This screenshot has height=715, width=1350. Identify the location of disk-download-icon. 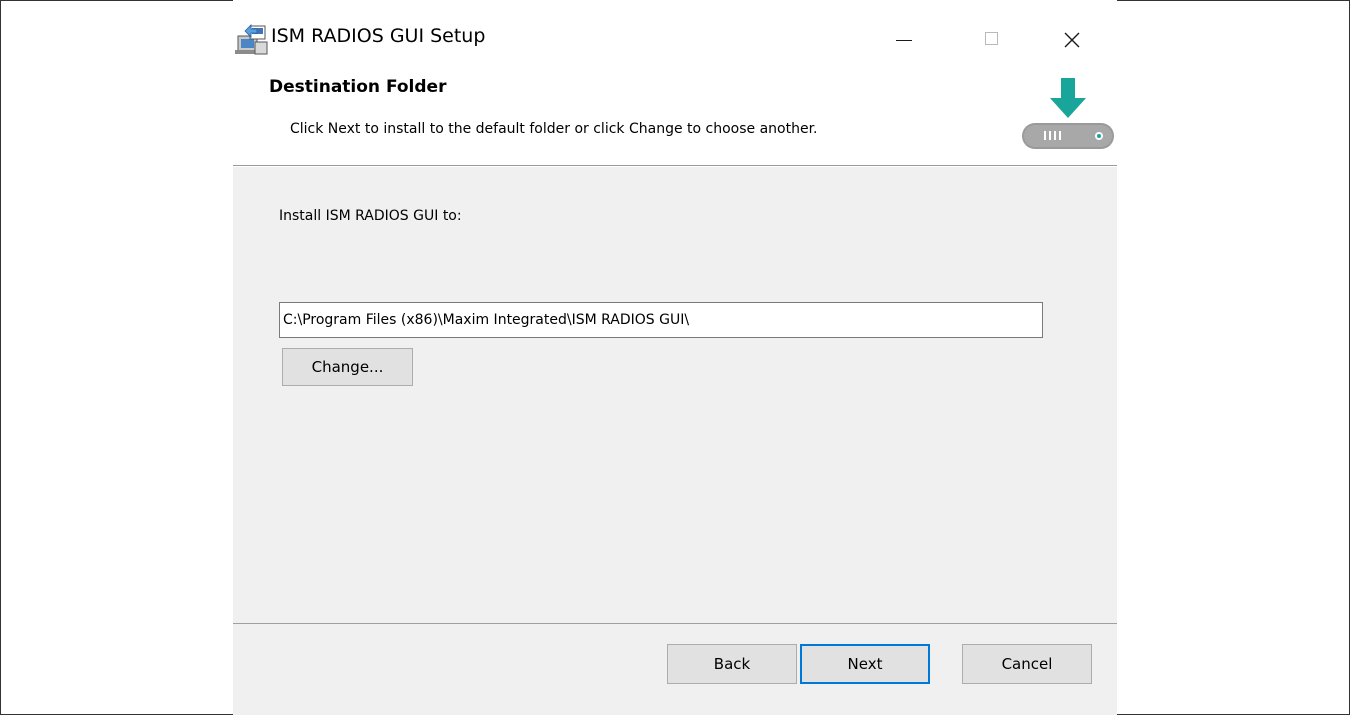
(1068, 113).